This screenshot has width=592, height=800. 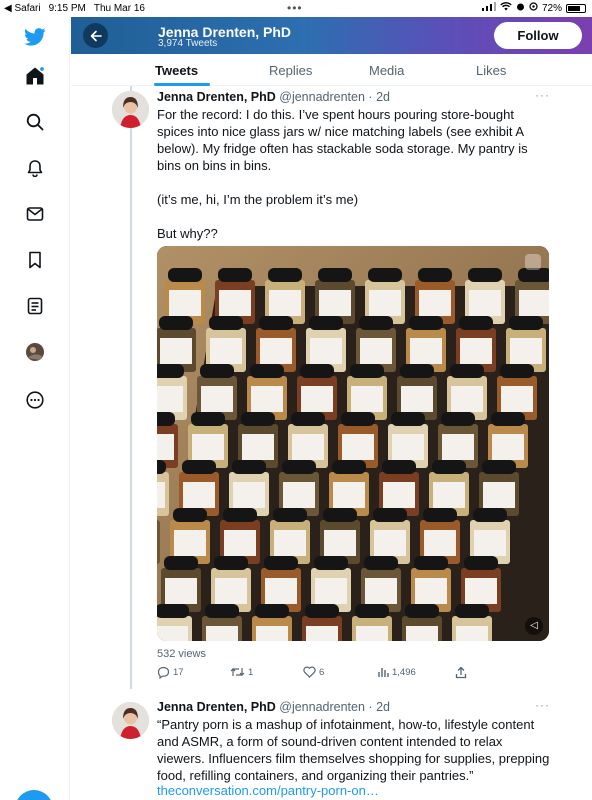 What do you see at coordinates (538, 35) in the screenshot?
I see `follow-button: Follow` at bounding box center [538, 35].